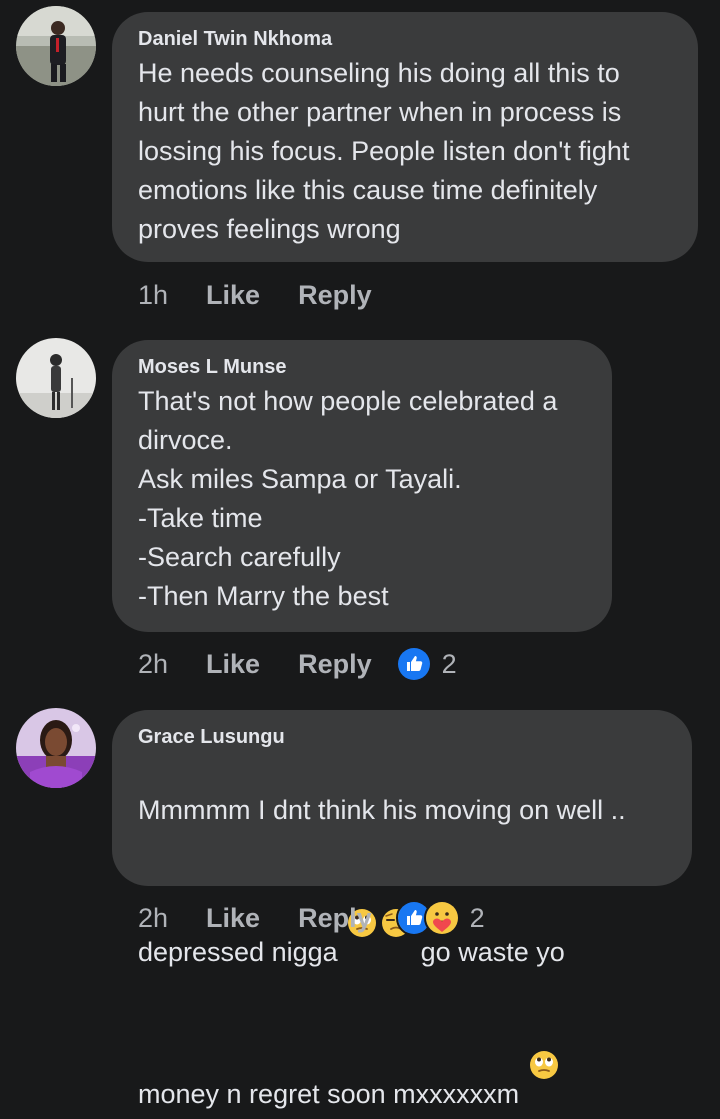  What do you see at coordinates (489, 952) in the screenshot?
I see `comment-text-line-2b: go waste yo` at bounding box center [489, 952].